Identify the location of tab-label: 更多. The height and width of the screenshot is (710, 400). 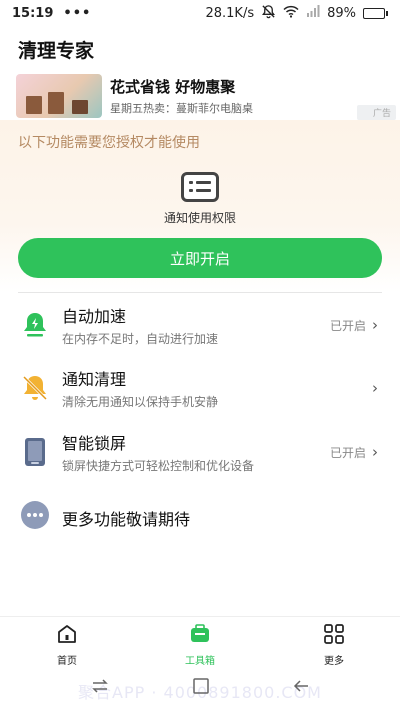
(334, 661).